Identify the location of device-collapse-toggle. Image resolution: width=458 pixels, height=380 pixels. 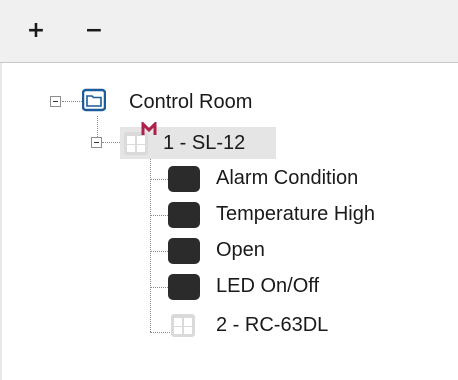
(96, 142).